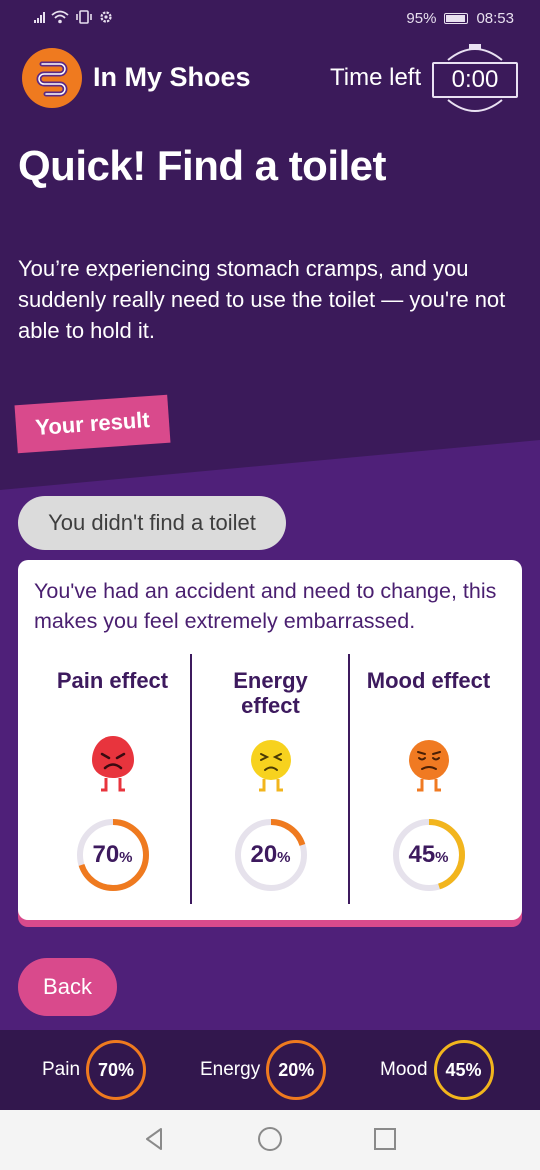 The width and height of the screenshot is (540, 1170). Describe the element at coordinates (270, 19) in the screenshot. I see `status-bar: 95% 08:53` at that location.